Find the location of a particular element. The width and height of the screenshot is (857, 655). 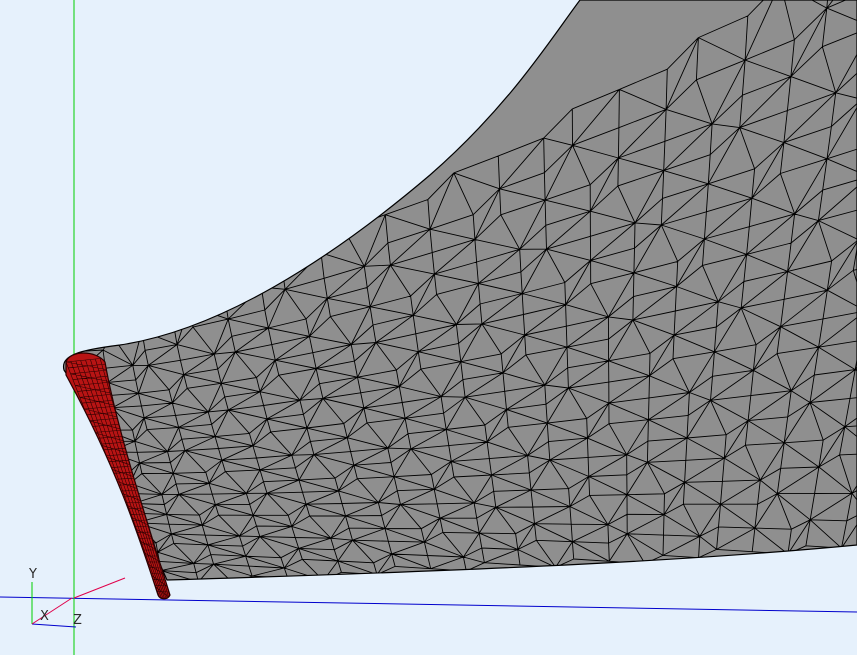

triad-x-axis is located at coordinates (52, 611).